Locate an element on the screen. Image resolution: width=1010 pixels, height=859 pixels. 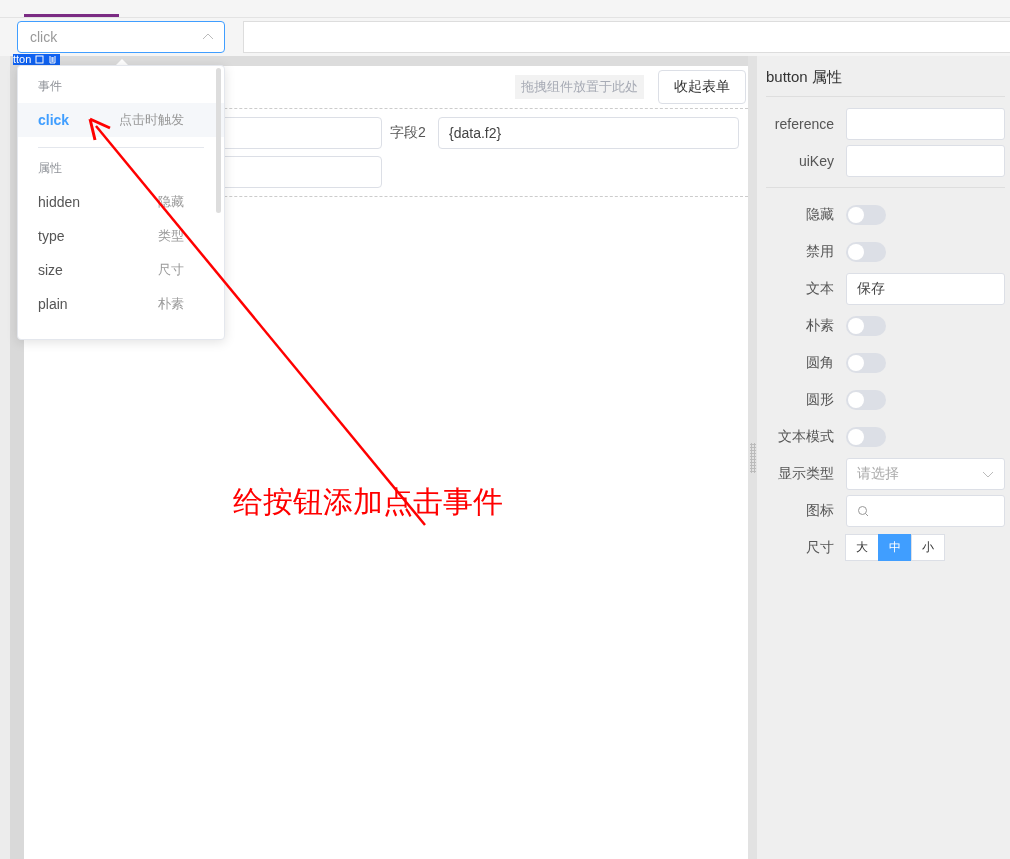
field-label: 字段2 is located at coordinates (408, 132).